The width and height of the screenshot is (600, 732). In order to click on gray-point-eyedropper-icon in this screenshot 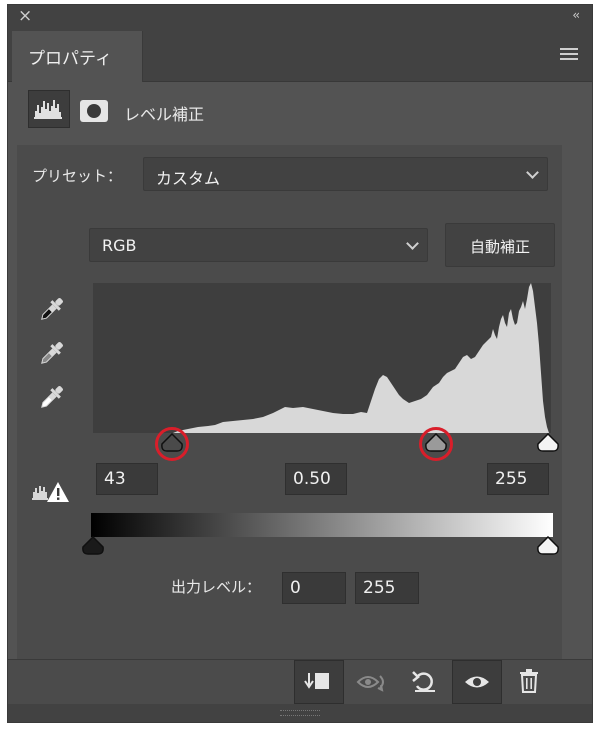, I will do `click(51, 354)`.